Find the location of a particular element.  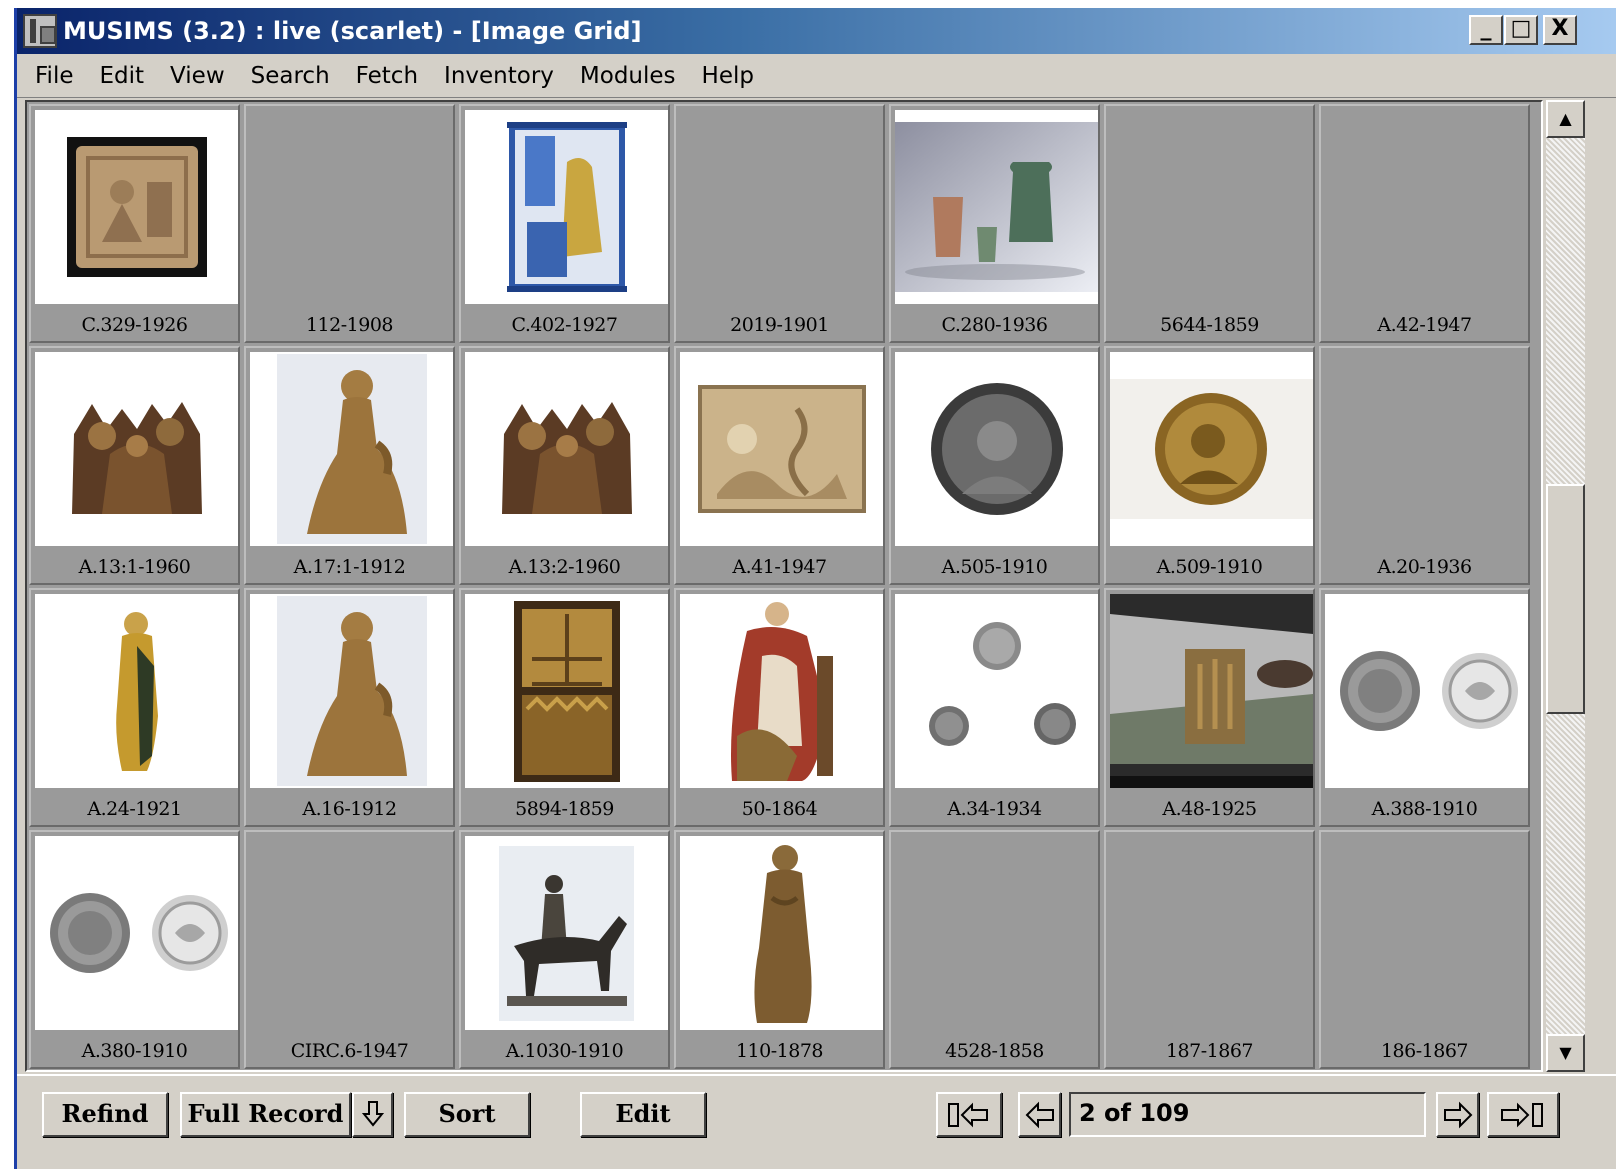

grid-cell: A.42-1947 is located at coordinates (1424, 223).